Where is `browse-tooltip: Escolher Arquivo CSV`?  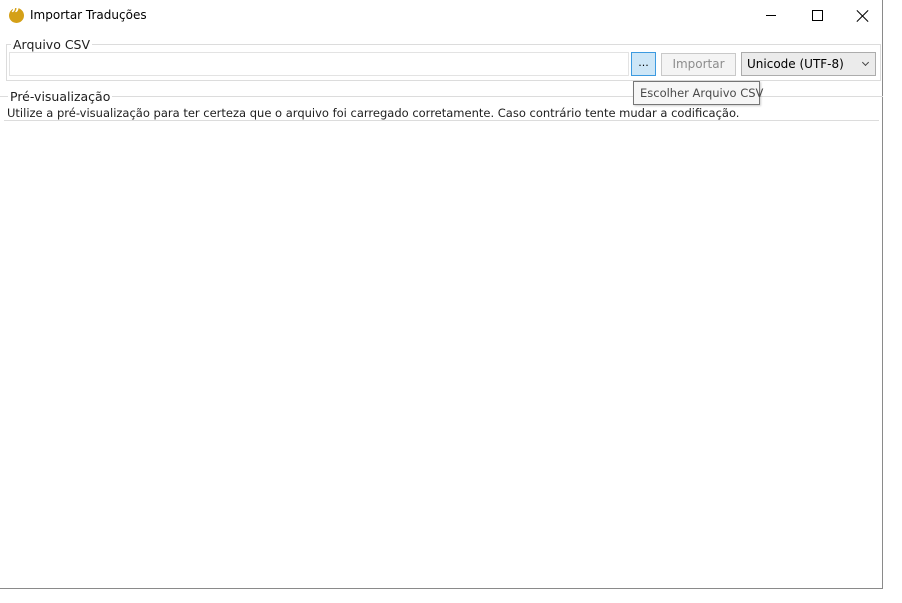 browse-tooltip: Escolher Arquivo CSV is located at coordinates (698, 93).